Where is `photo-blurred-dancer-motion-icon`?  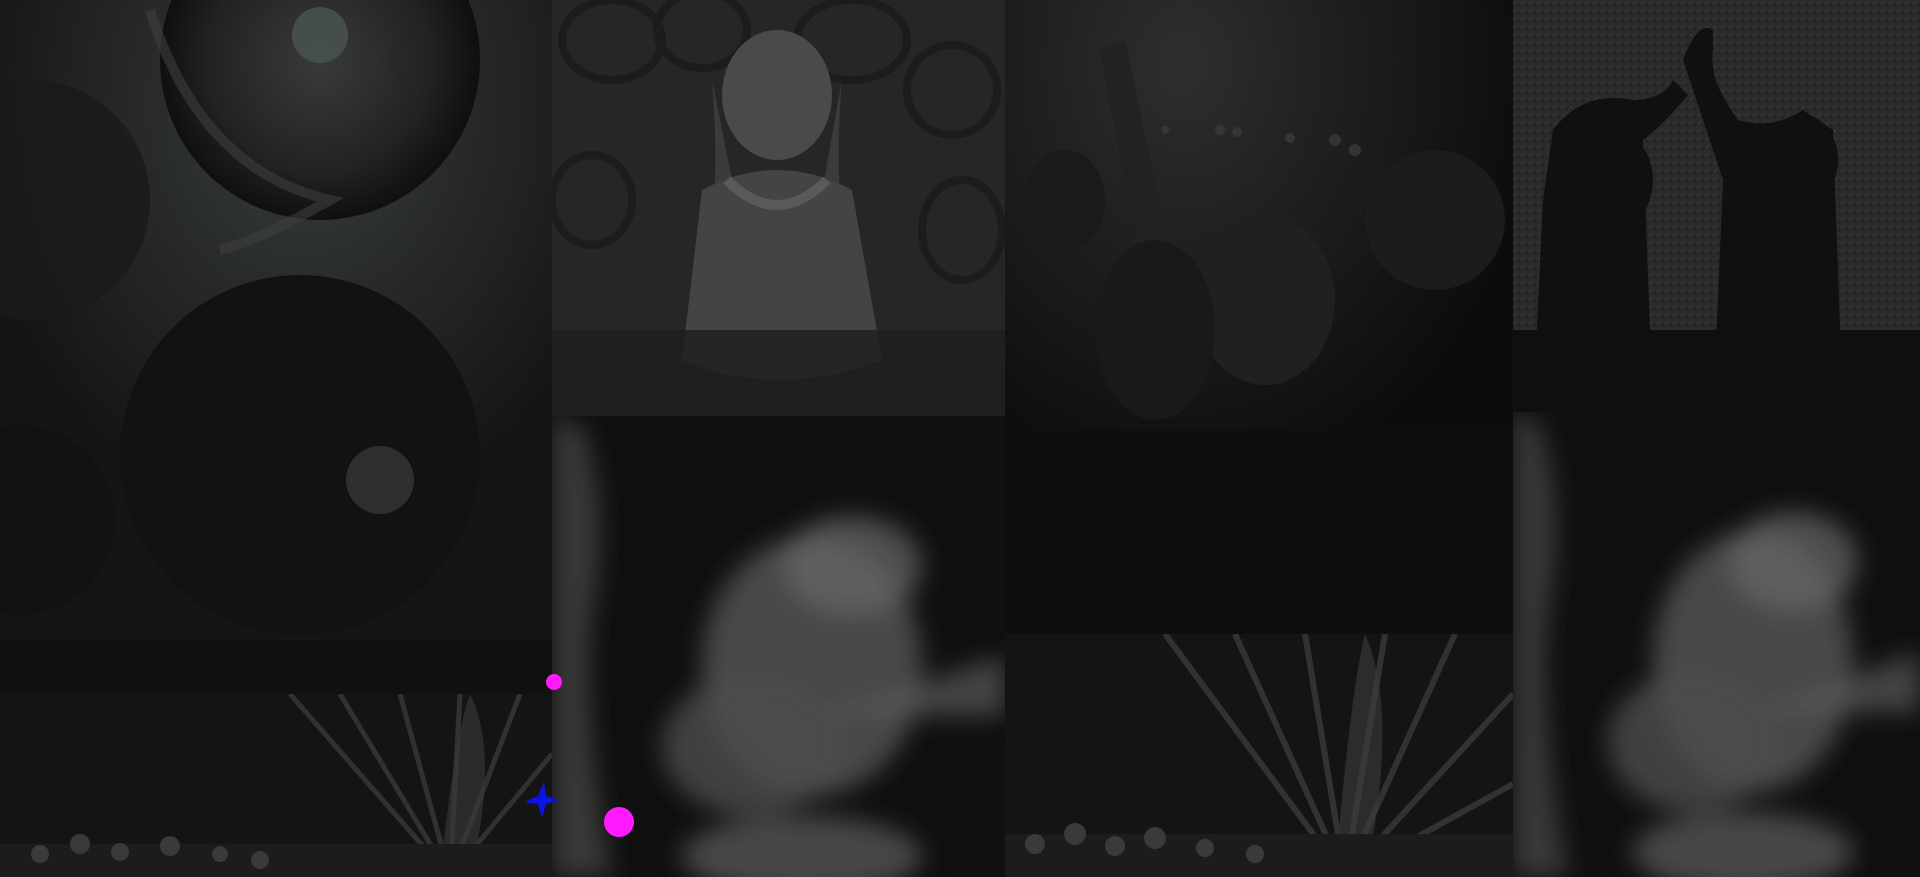
photo-blurred-dancer-motion-icon is located at coordinates (1716, 644).